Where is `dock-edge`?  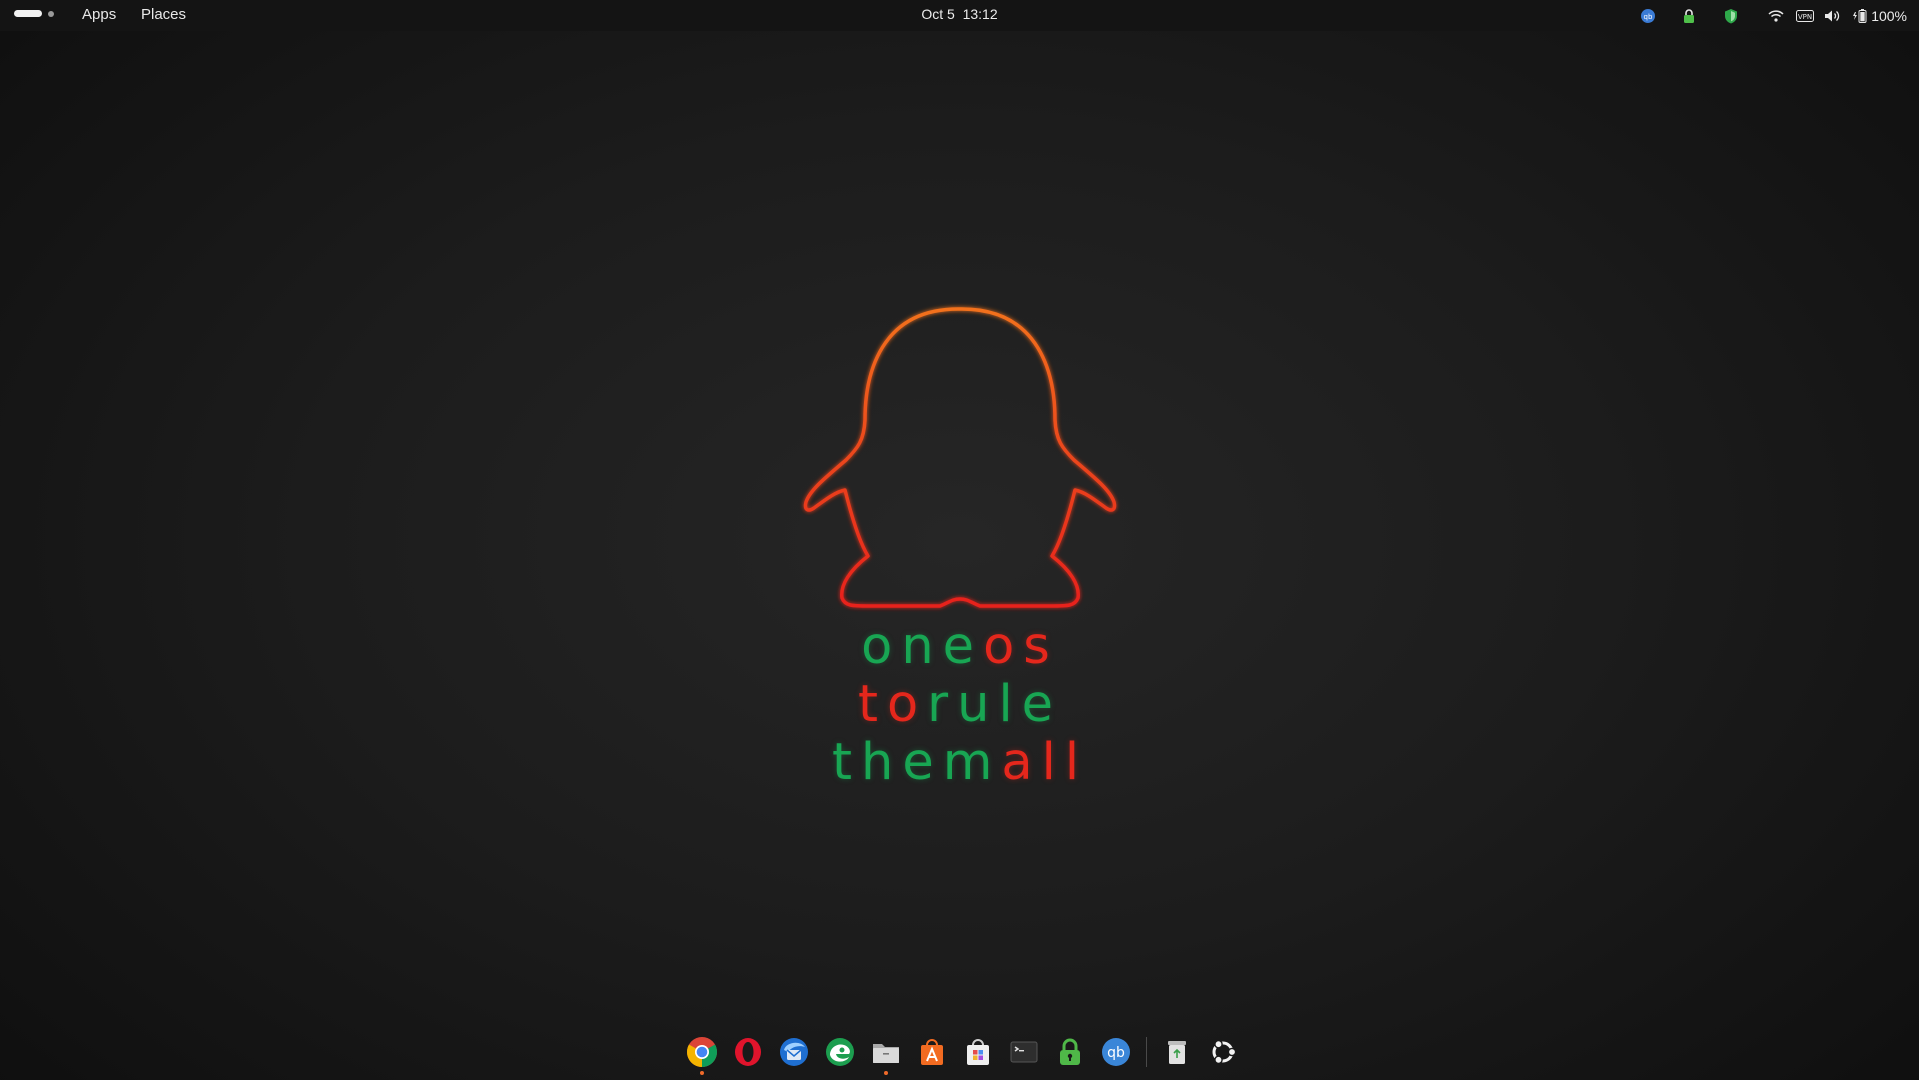
dock-edge is located at coordinates (840, 1052).